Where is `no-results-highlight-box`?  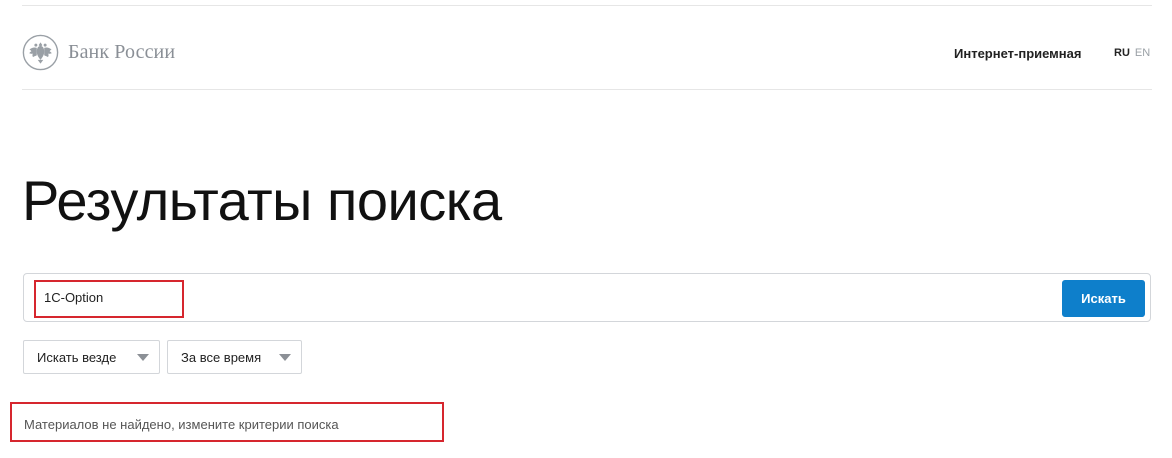
no-results-highlight-box is located at coordinates (227, 422).